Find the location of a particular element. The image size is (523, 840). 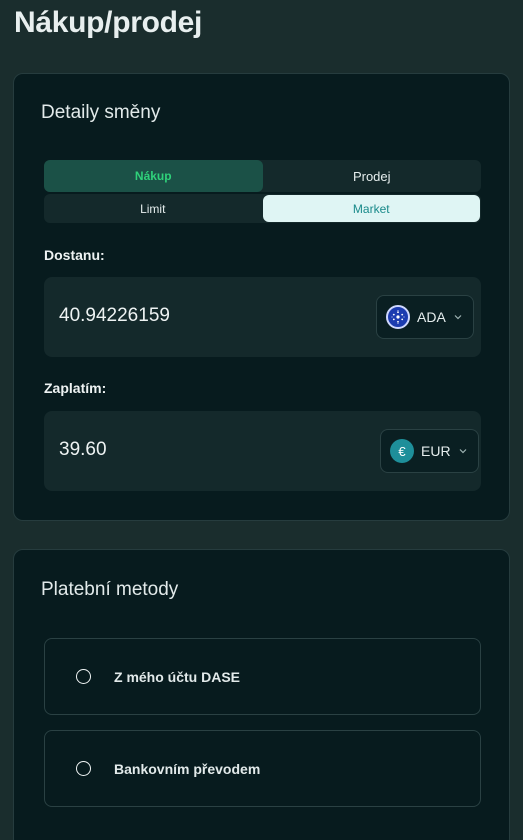

payment-option-bank-transfer: Bankovním převodem is located at coordinates (262, 768).